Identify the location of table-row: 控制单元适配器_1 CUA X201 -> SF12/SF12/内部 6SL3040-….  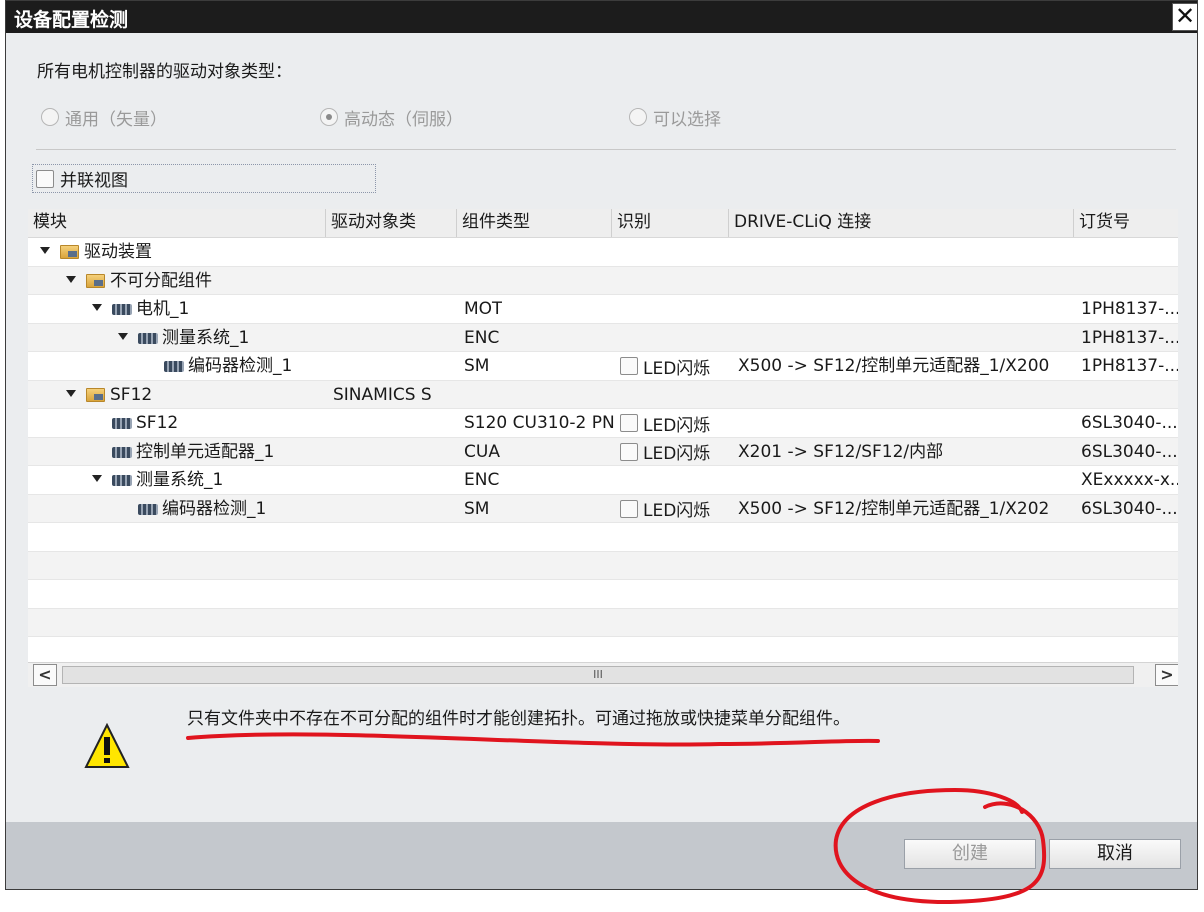
(603, 451).